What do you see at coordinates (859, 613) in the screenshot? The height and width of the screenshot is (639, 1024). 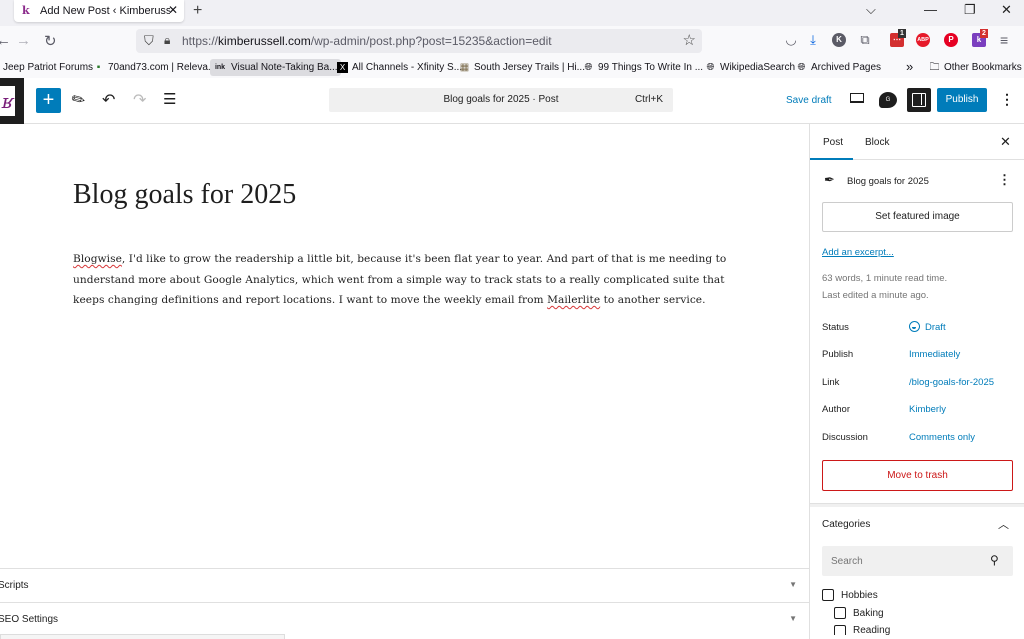 I see `category-item-baking: Baking` at bounding box center [859, 613].